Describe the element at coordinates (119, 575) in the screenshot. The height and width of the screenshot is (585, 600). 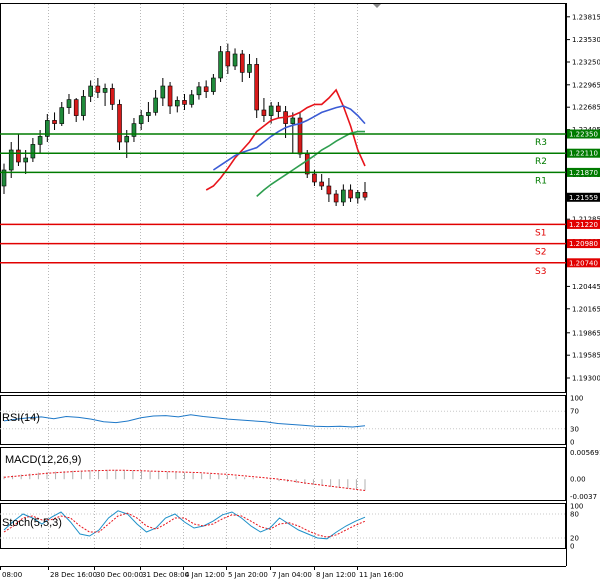
I see `x-tick-label: 30 Dec 00:00` at that location.